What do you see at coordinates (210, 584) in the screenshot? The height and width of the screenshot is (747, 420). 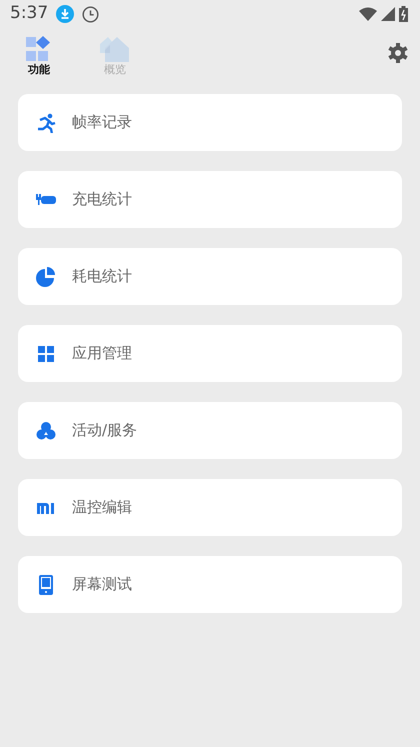 I see `menu-card: 屏幕测试` at bounding box center [210, 584].